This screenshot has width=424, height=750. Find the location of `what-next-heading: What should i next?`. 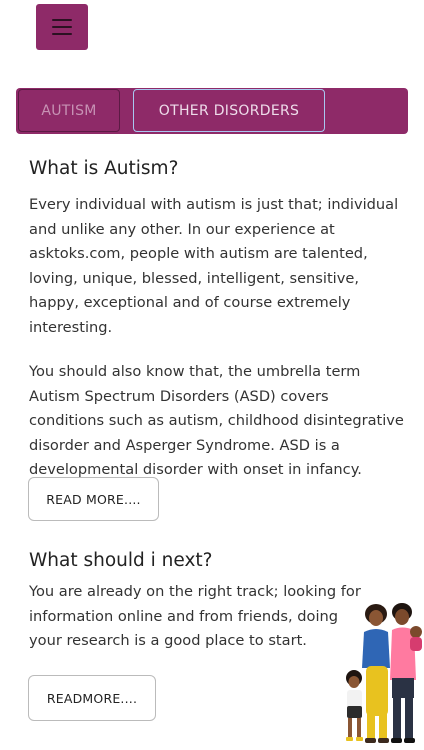

what-next-heading: What should i next? is located at coordinates (121, 560).